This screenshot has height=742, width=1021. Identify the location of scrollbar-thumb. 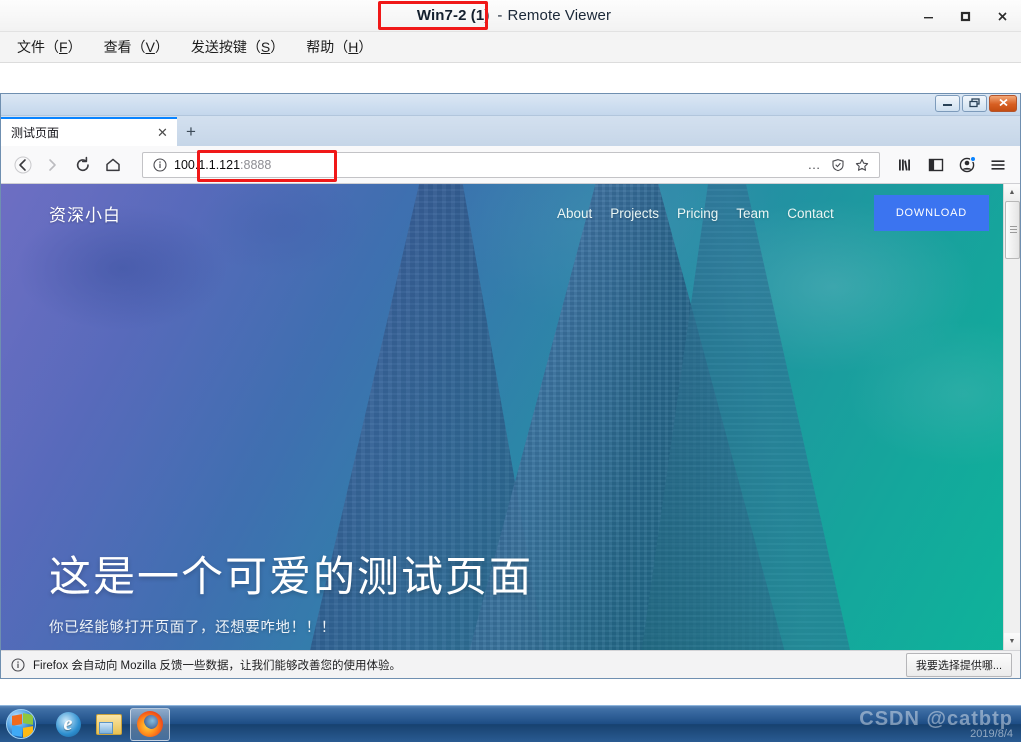
(1012, 230).